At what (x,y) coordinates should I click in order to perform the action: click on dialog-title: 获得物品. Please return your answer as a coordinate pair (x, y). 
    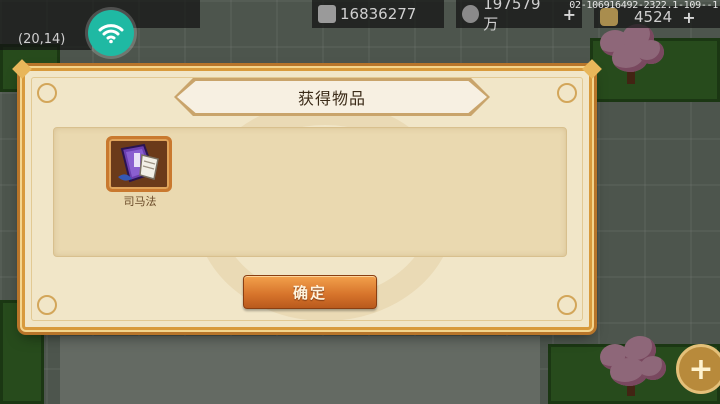
    Looking at the image, I should click on (331, 98).